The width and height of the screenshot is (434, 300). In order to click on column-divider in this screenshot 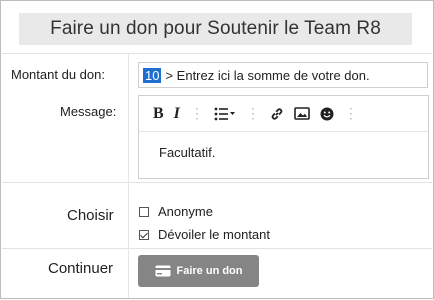, I will do `click(128, 176)`.